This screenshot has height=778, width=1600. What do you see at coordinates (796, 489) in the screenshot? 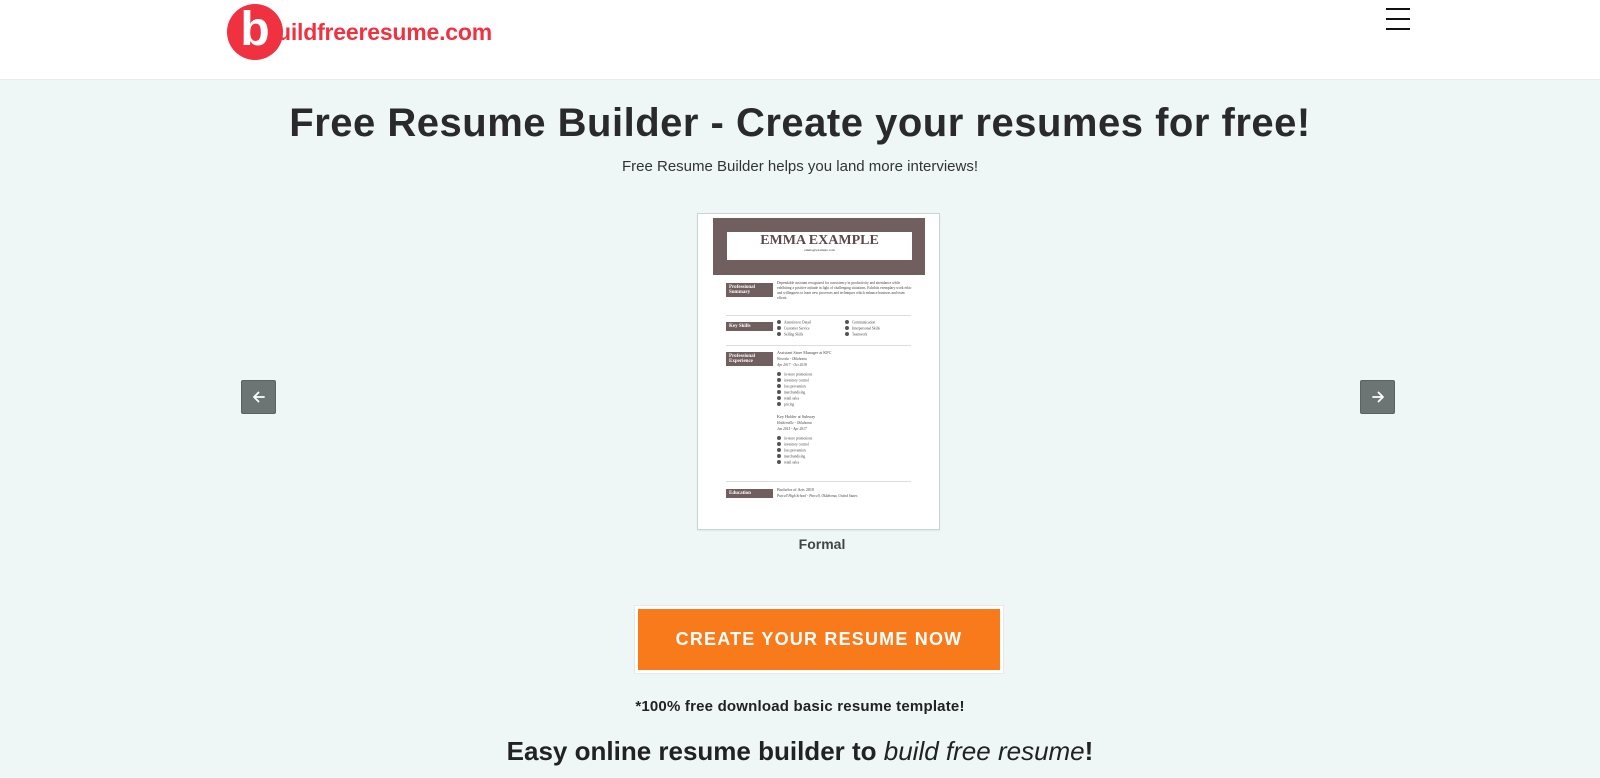
I see `degree: Bachelor of Arts 2010` at bounding box center [796, 489].